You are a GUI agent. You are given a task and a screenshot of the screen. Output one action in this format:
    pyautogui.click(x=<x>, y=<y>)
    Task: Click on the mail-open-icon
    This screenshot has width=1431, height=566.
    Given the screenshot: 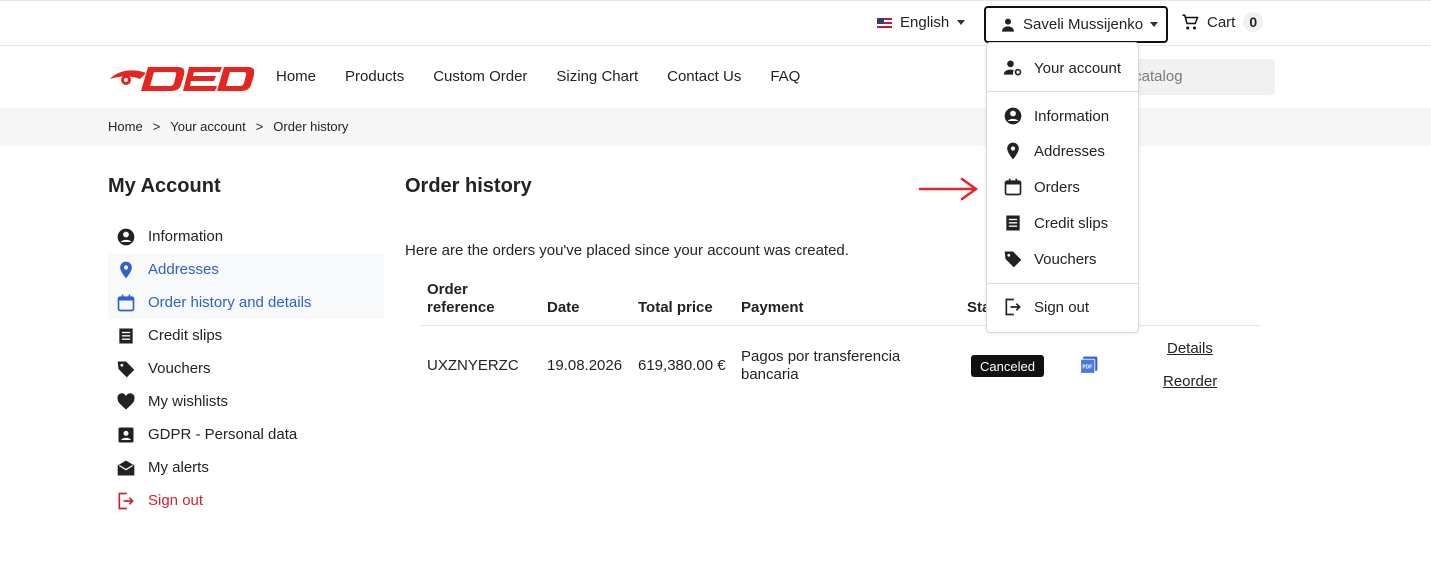 What is the action you would take?
    pyautogui.click(x=126, y=467)
    